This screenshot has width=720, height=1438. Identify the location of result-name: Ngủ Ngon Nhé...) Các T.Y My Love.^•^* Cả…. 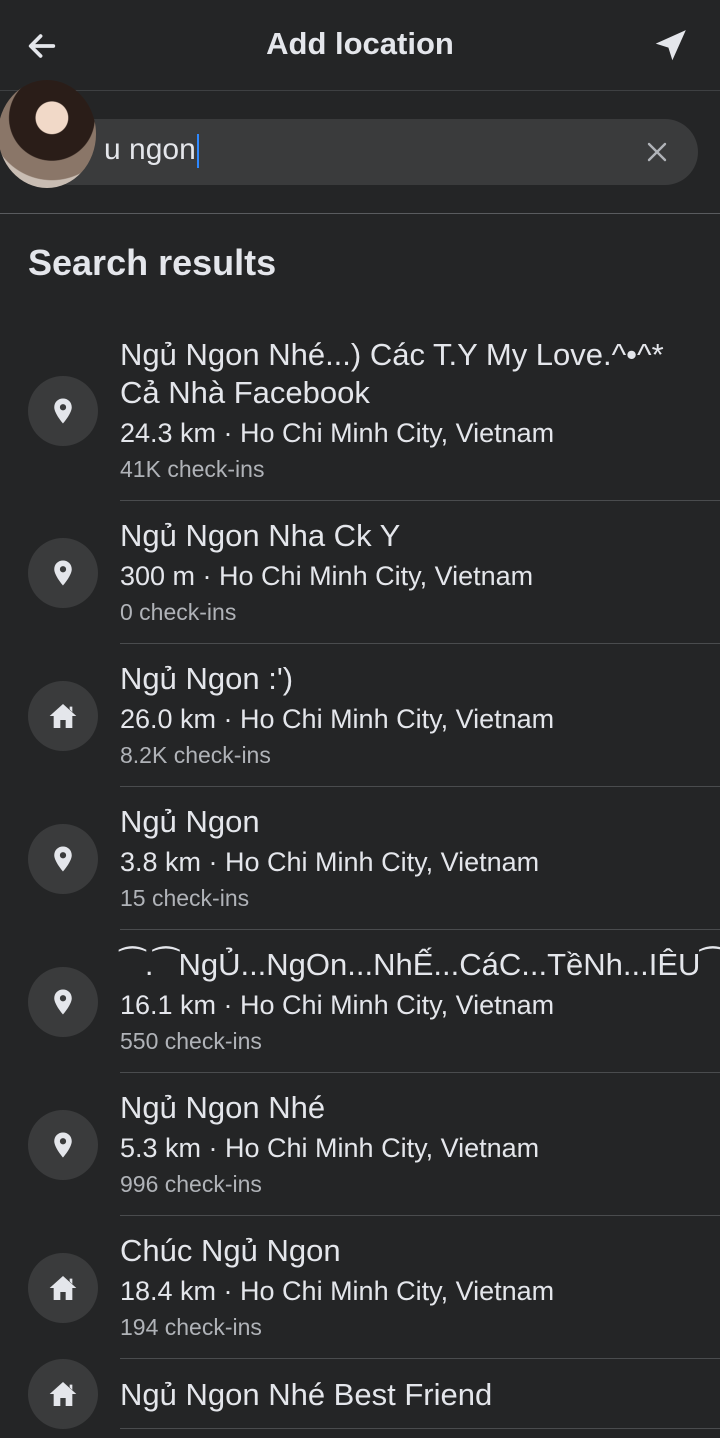
(392, 373).